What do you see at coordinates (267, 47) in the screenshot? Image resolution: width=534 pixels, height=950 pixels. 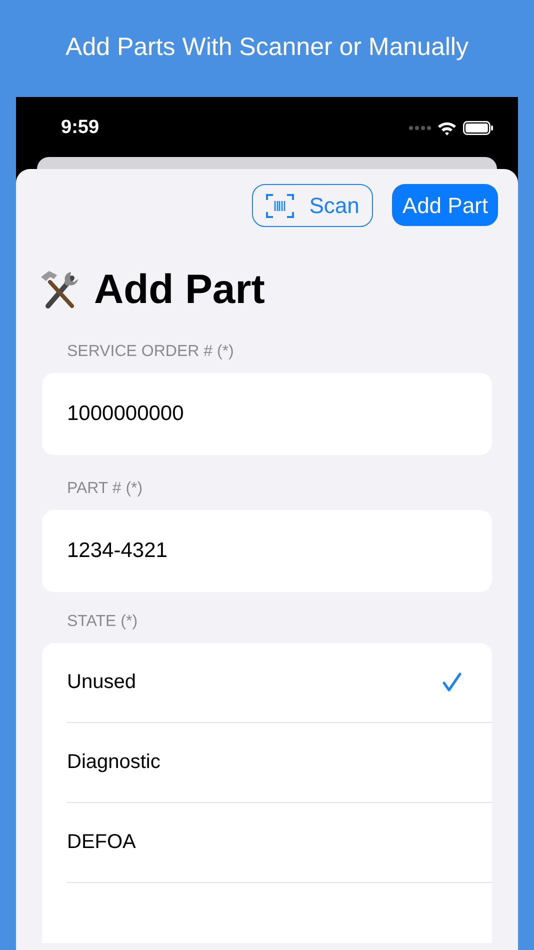 I see `headline: Add Parts With Scanner or Manually` at bounding box center [267, 47].